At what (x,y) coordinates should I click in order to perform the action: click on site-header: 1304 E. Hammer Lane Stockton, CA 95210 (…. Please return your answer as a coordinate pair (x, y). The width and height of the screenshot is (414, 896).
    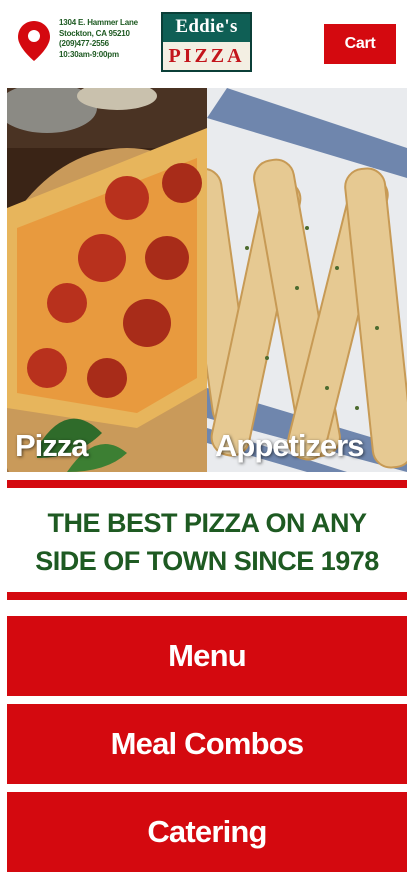
    Looking at the image, I should click on (207, 44).